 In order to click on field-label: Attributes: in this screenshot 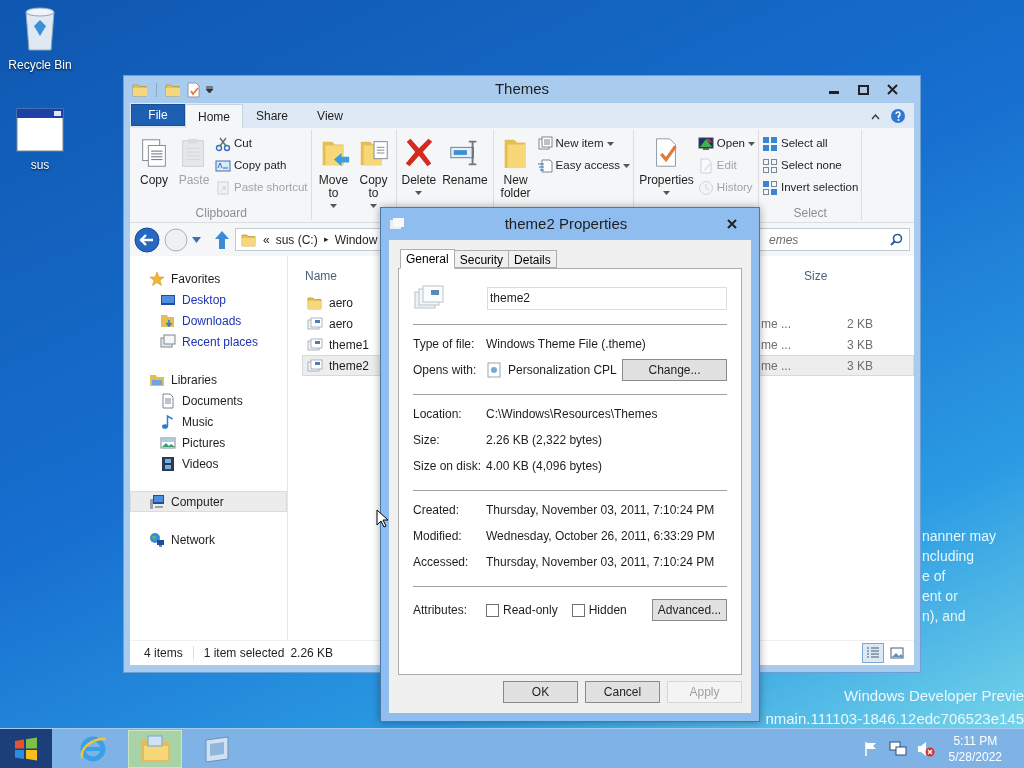, I will do `click(441, 610)`.